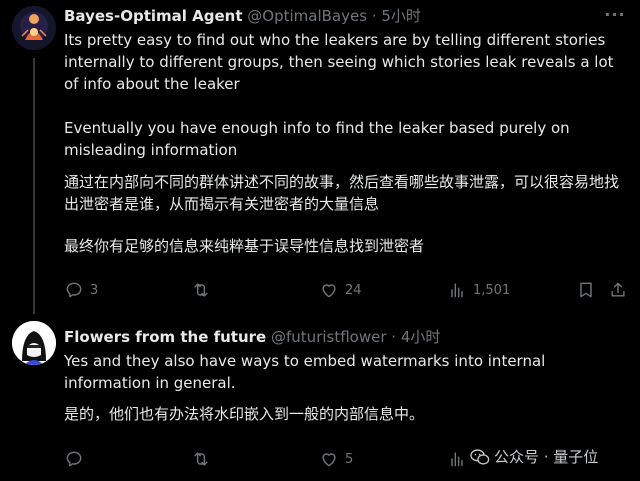 This screenshot has width=640, height=481. I want to click on wechat-icon, so click(480, 456).